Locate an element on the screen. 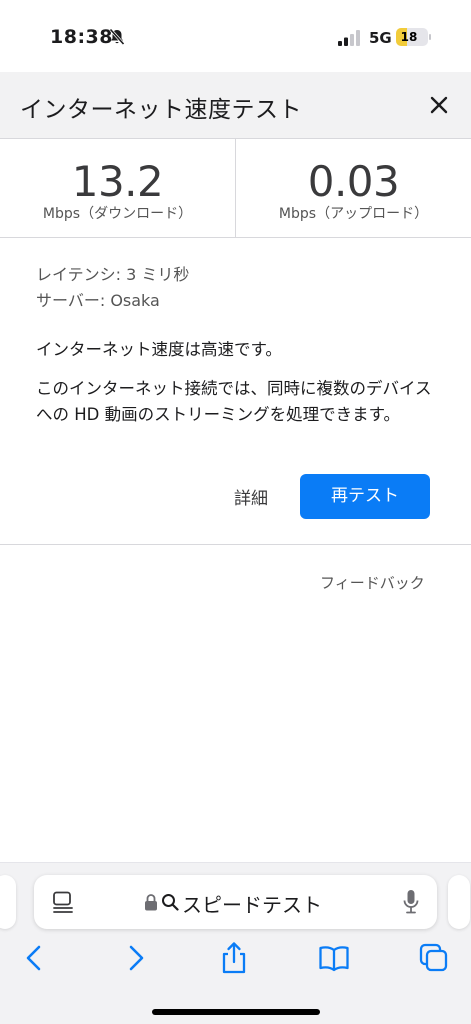 This screenshot has width=471, height=1024. cellular-signal-icon is located at coordinates (349, 38).